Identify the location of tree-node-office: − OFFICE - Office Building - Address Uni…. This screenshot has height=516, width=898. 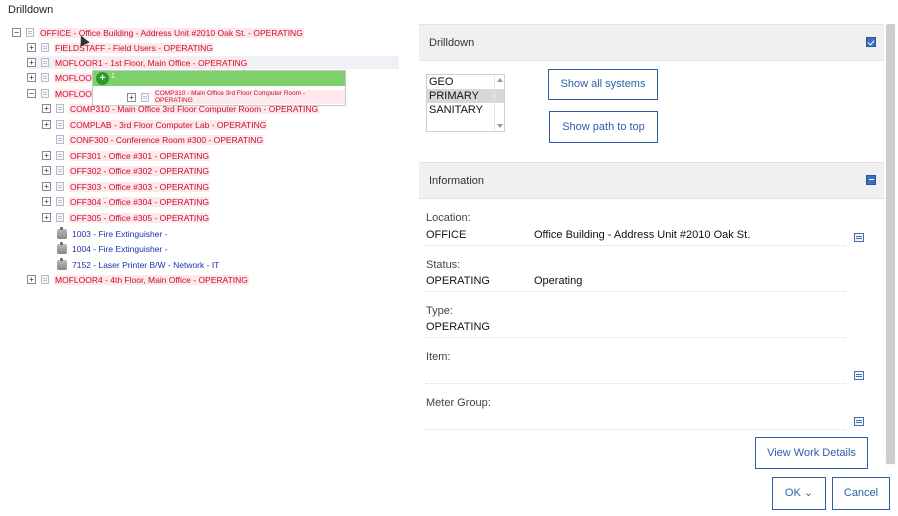
(158, 32).